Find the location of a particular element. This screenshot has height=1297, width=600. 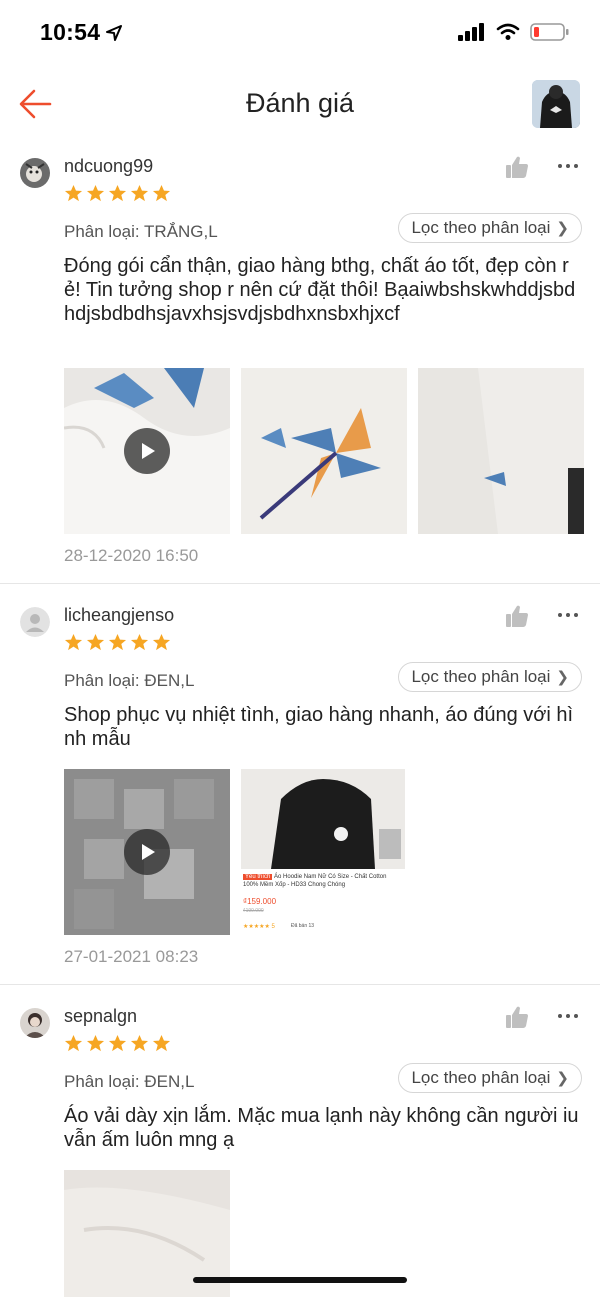

pinwheel-print-photo is located at coordinates (324, 451).